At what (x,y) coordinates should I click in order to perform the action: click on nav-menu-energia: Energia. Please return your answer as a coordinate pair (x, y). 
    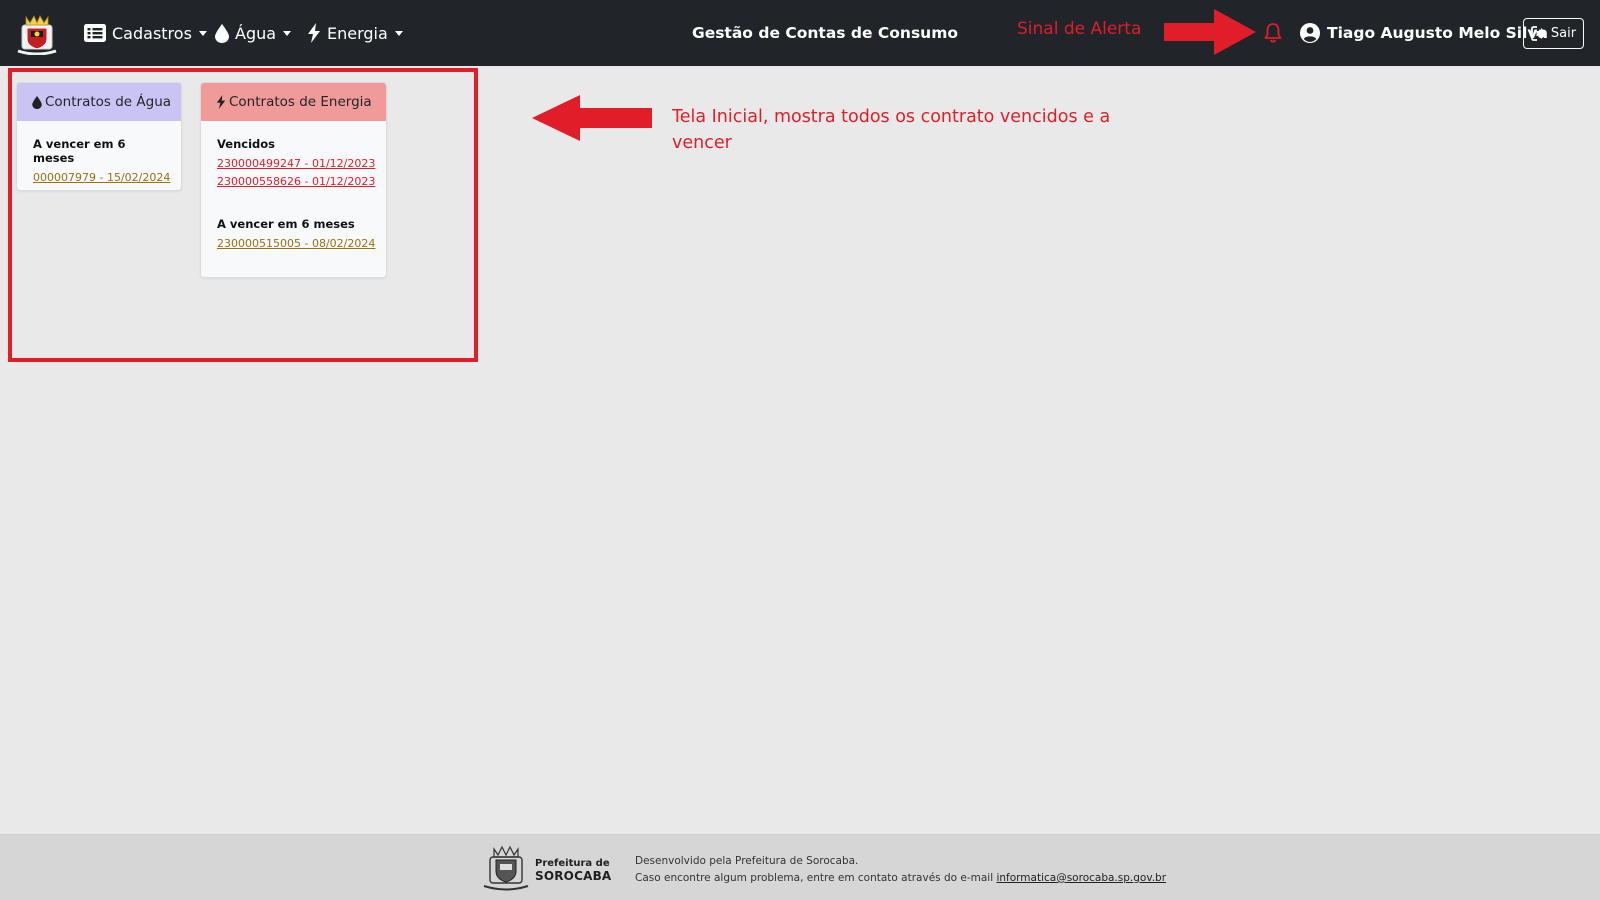
    Looking at the image, I should click on (355, 33).